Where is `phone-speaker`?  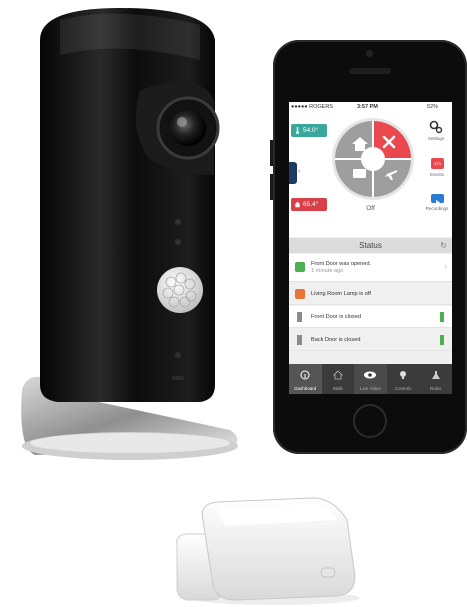
phone-speaker is located at coordinates (370, 71).